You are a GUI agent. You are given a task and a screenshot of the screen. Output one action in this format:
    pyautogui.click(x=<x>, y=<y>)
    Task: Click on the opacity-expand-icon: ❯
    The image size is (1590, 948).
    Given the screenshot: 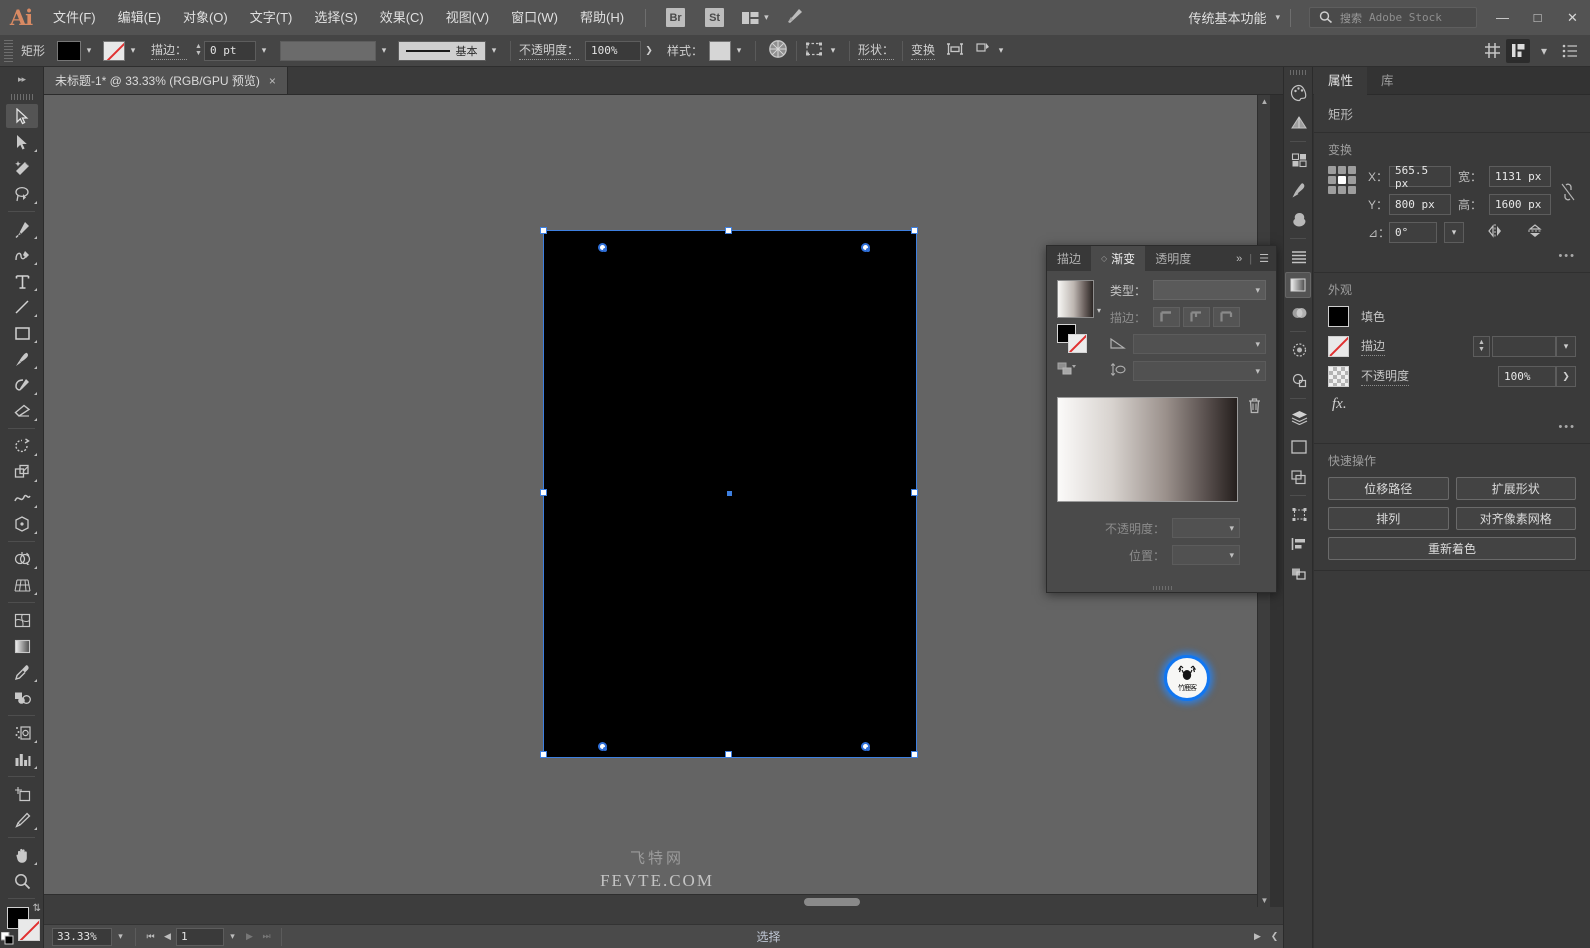 What is the action you would take?
    pyautogui.click(x=1566, y=376)
    